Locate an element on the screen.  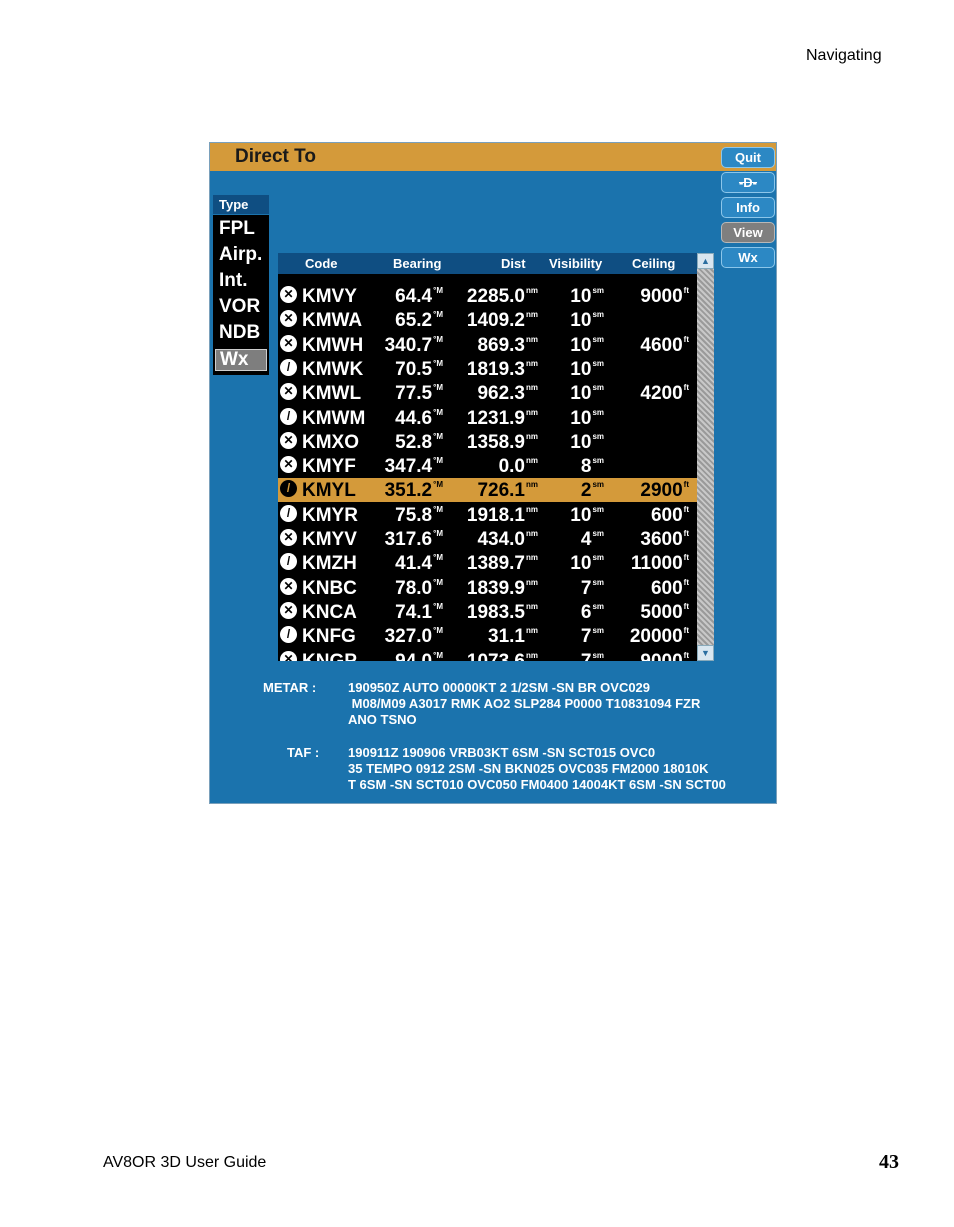
row-bearing: 94.0°M is located at coordinates (419, 656).